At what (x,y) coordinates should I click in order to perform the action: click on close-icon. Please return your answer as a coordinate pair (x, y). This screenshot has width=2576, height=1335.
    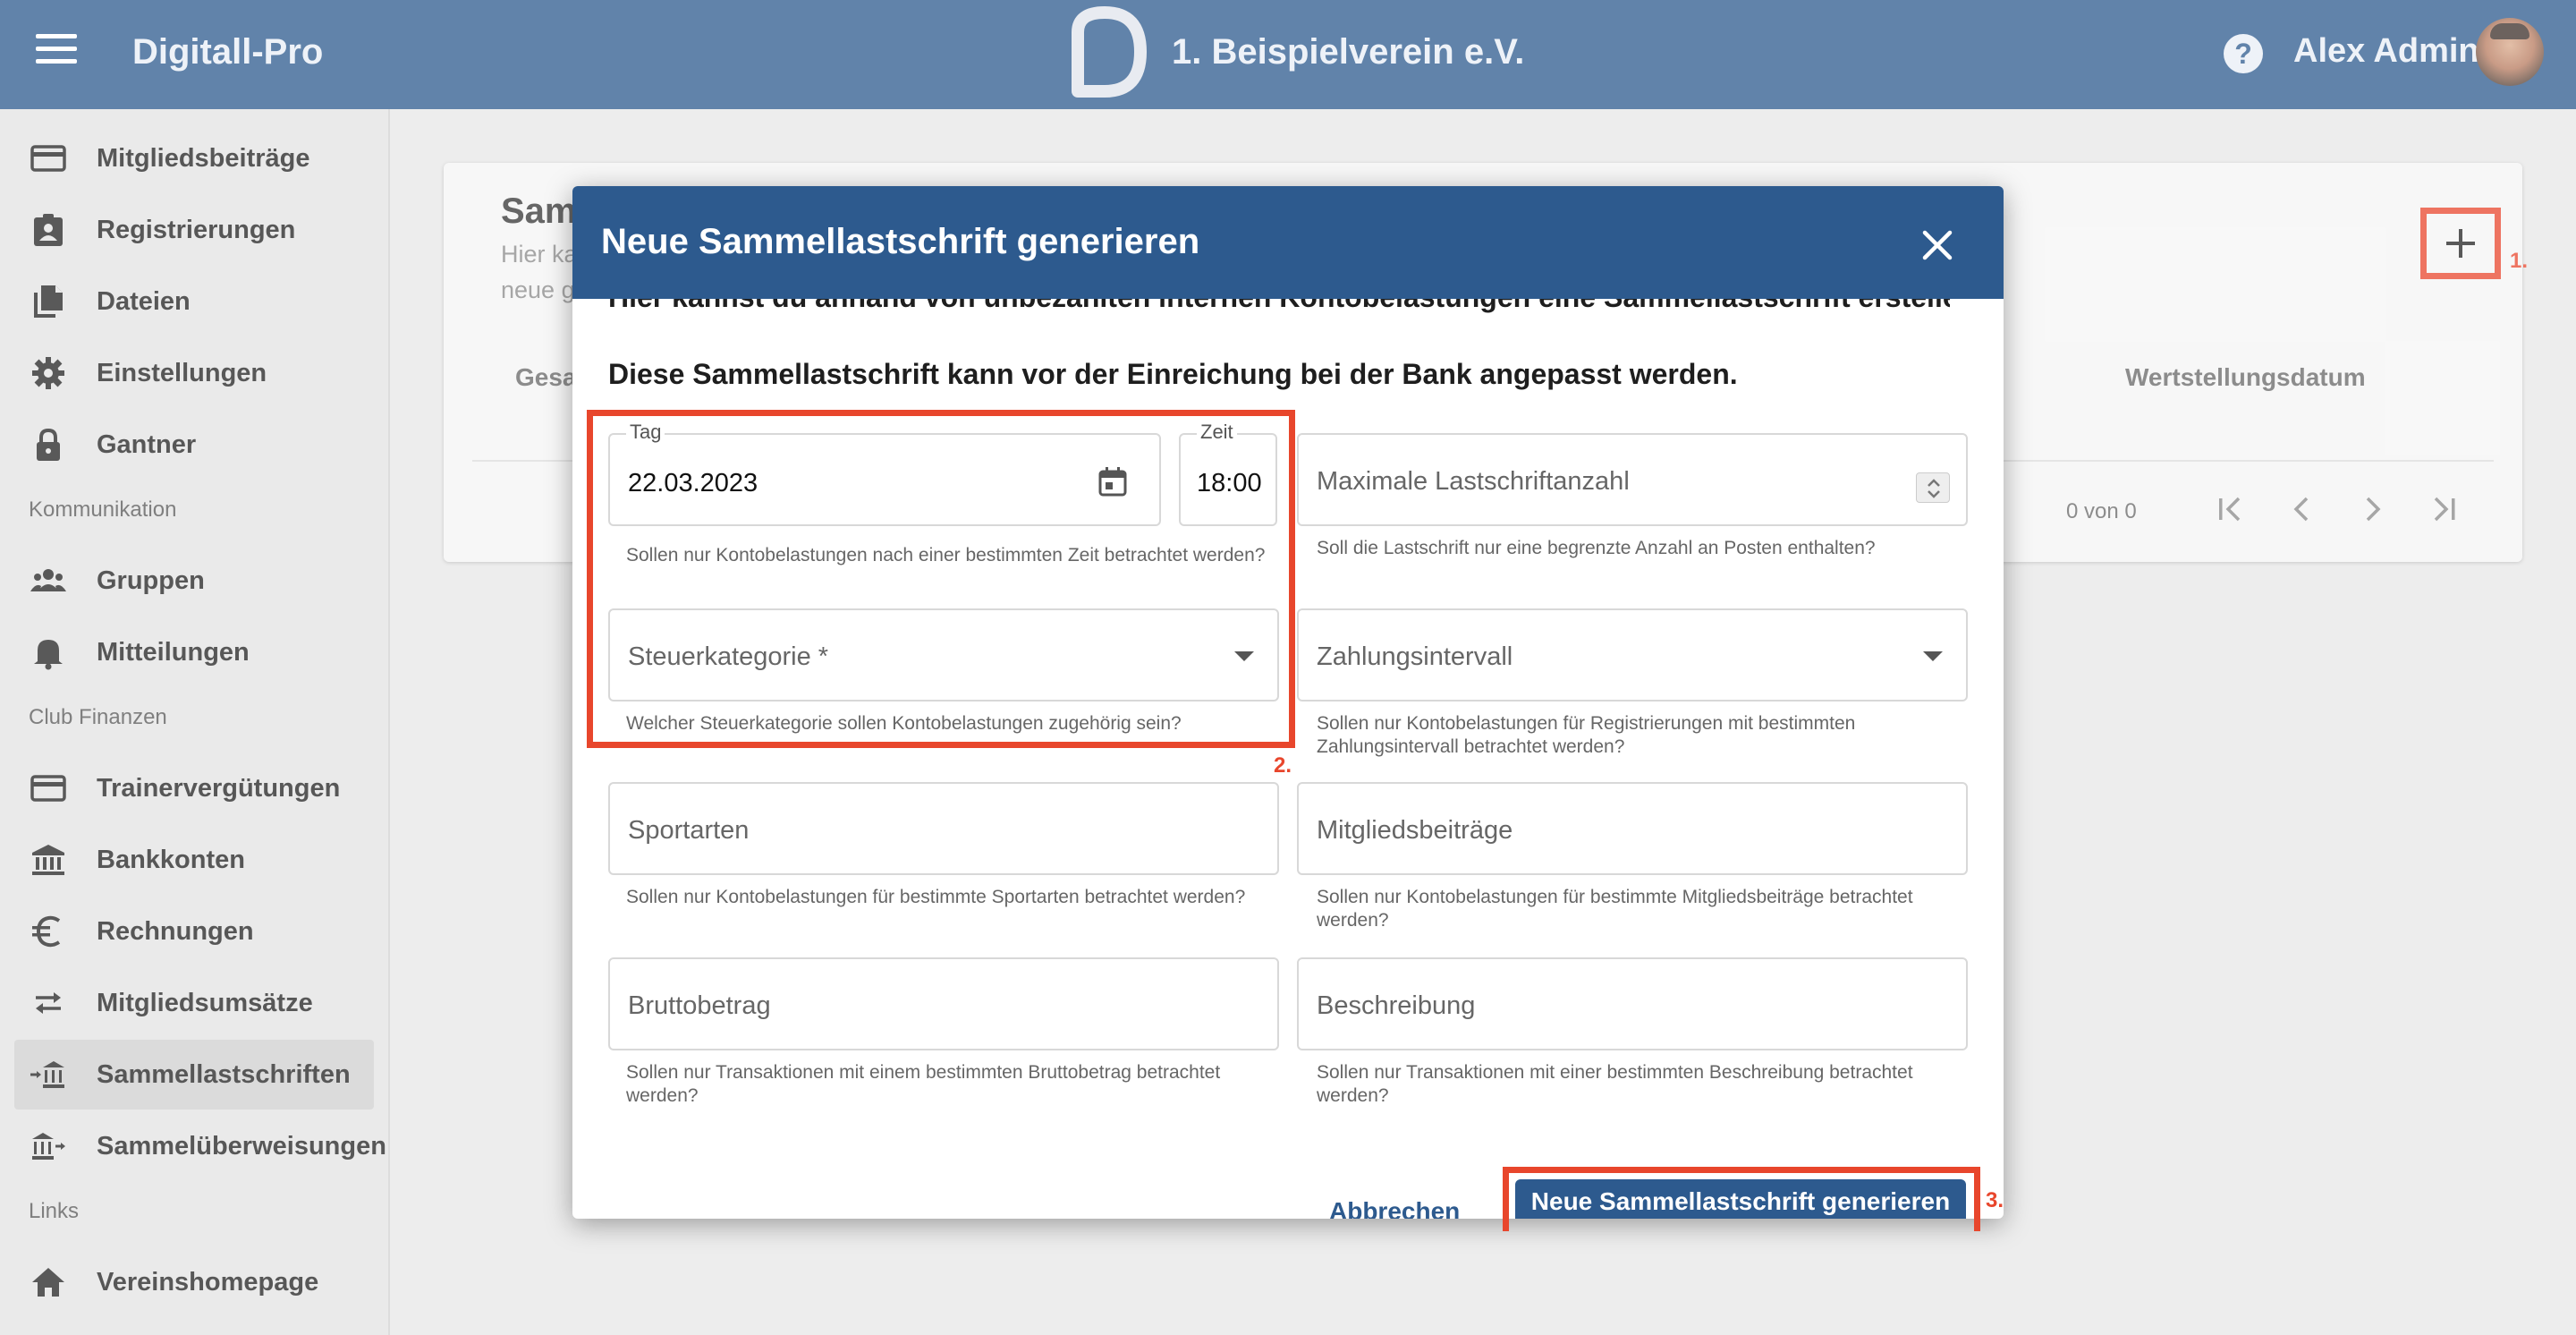
    Looking at the image, I should click on (1937, 245).